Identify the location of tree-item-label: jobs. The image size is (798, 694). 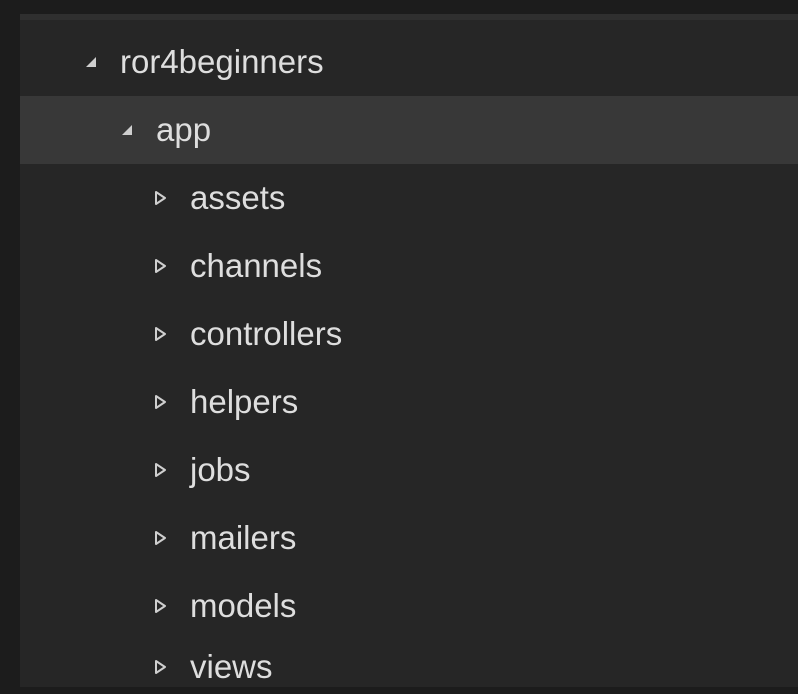
(220, 469).